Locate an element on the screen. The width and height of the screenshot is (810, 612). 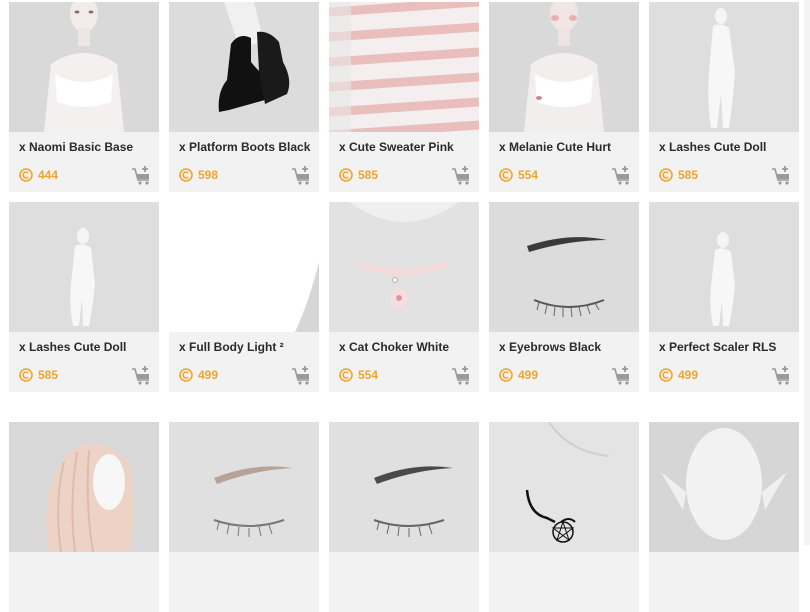
product-card: x Full Body Light ² 499 is located at coordinates (244, 297).